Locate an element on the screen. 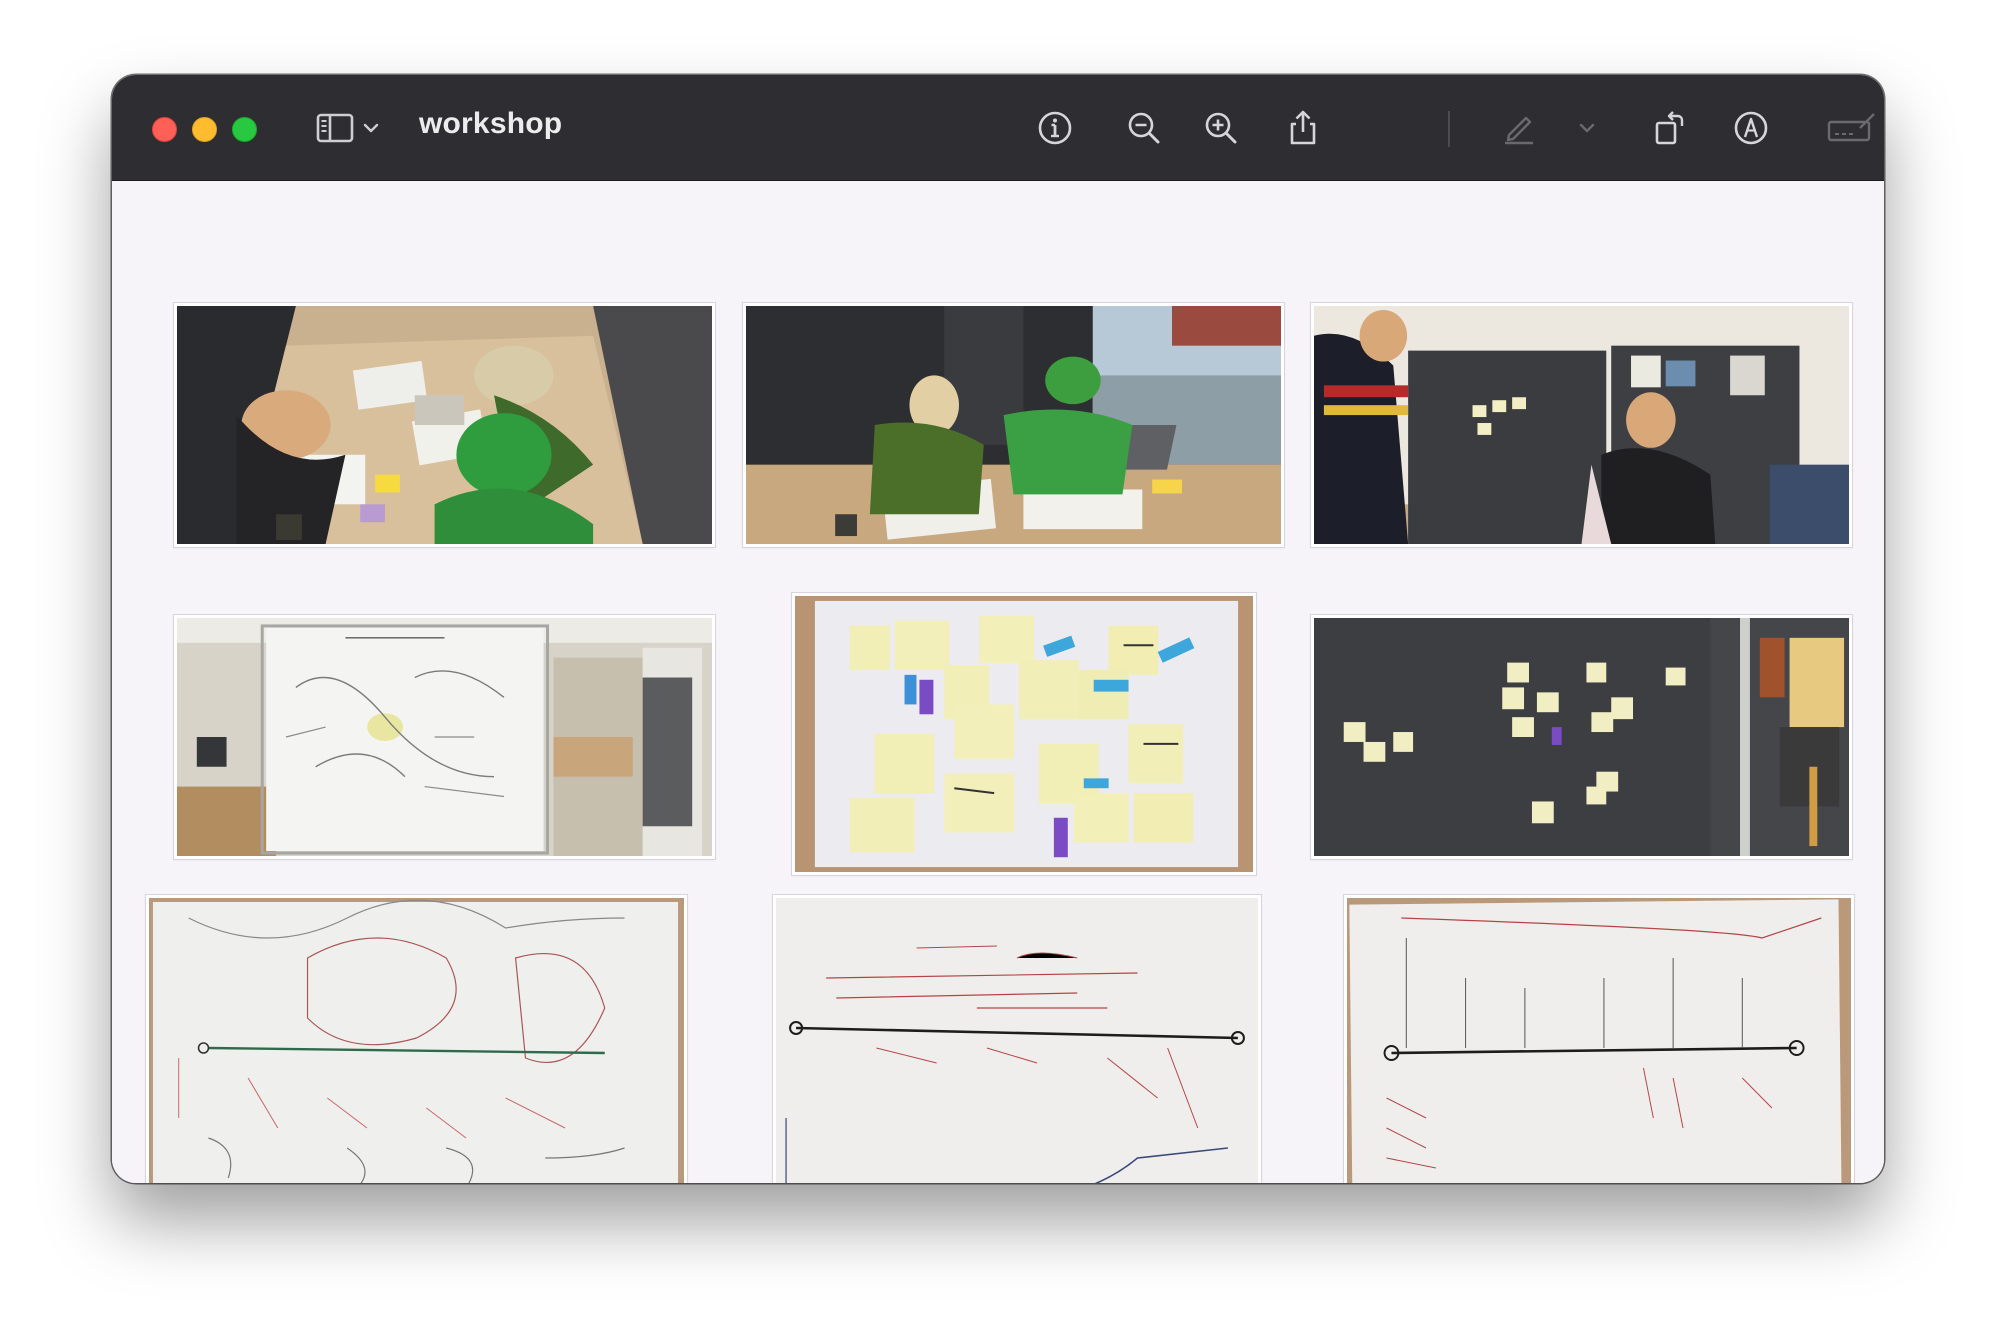 Image resolution: width=1994 pixels, height=1332 pixels. thumbnail-sticky-notes is located at coordinates (1024, 734).